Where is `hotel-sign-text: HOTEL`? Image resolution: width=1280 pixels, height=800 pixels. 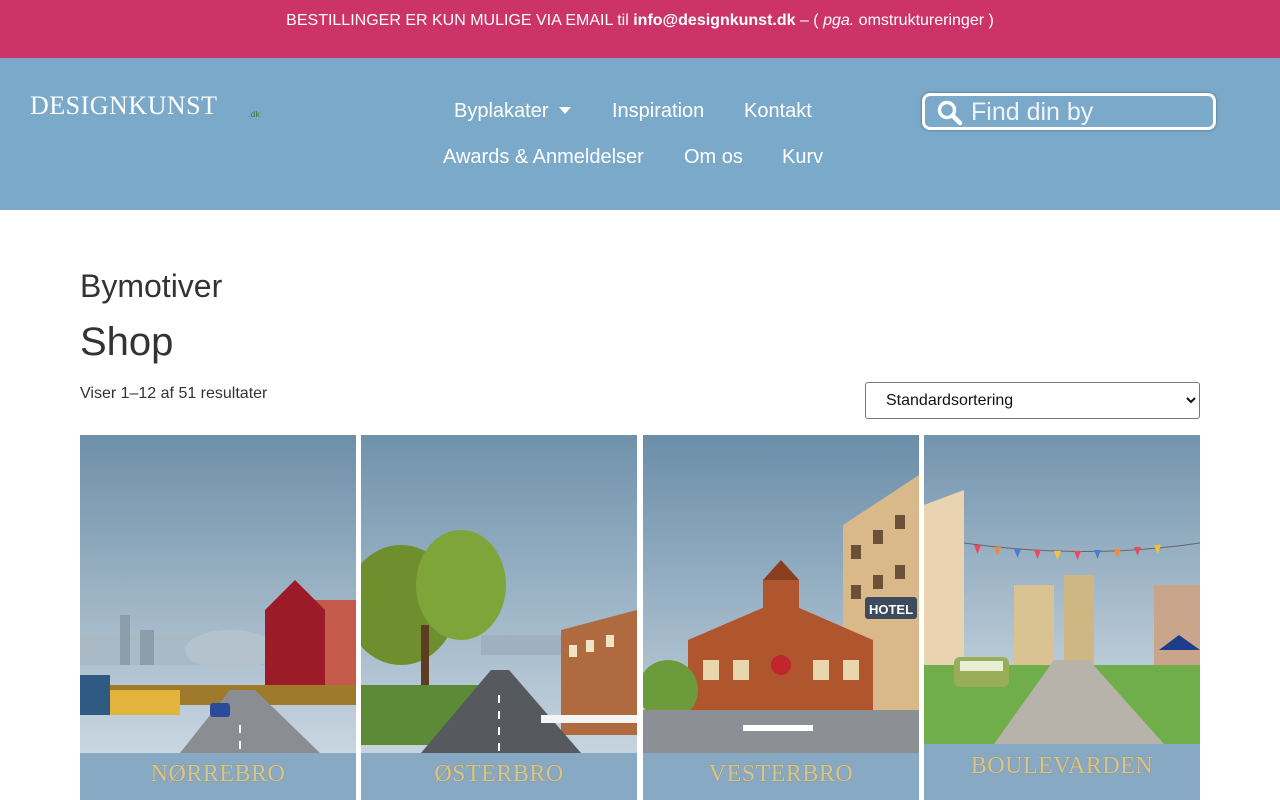 hotel-sign-text: HOTEL is located at coordinates (891, 609).